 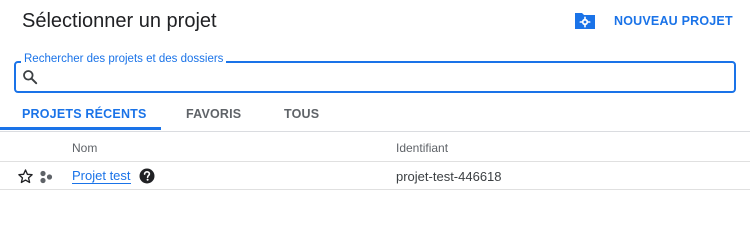 What do you see at coordinates (449, 176) in the screenshot?
I see `project-identifier: projet-test-446618` at bounding box center [449, 176].